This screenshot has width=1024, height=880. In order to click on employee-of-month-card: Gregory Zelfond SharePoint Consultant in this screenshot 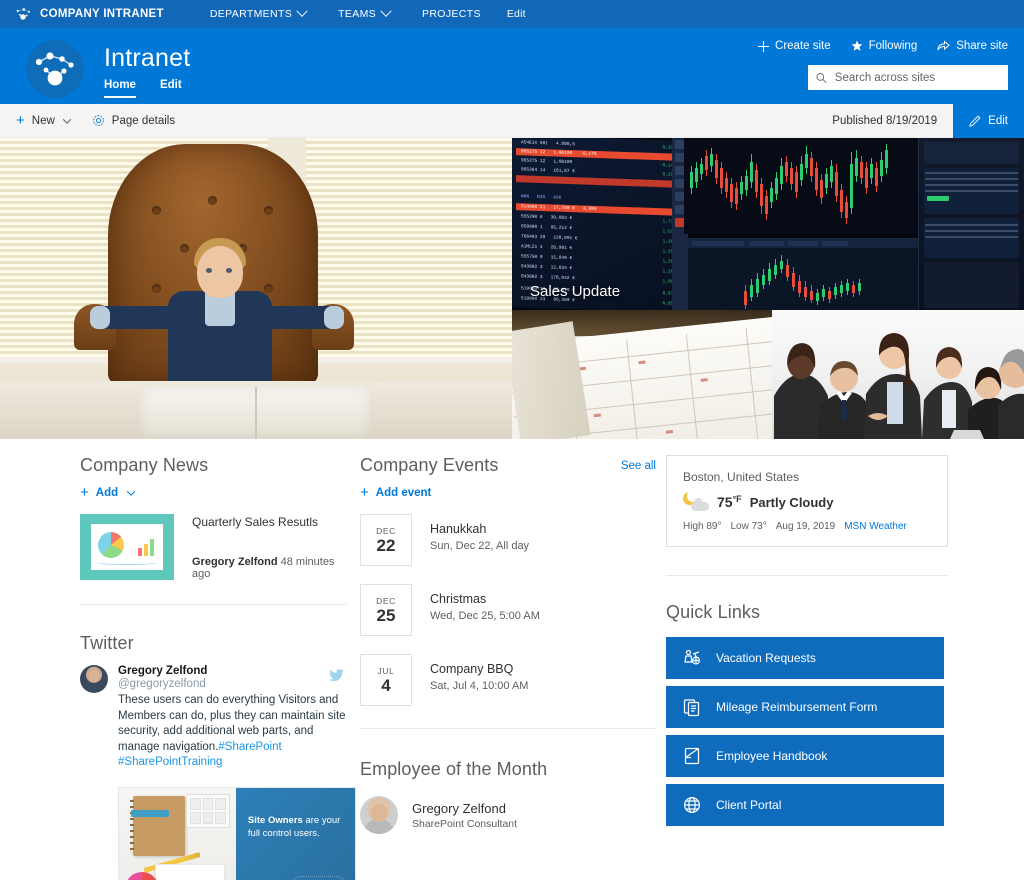, I will do `click(508, 815)`.